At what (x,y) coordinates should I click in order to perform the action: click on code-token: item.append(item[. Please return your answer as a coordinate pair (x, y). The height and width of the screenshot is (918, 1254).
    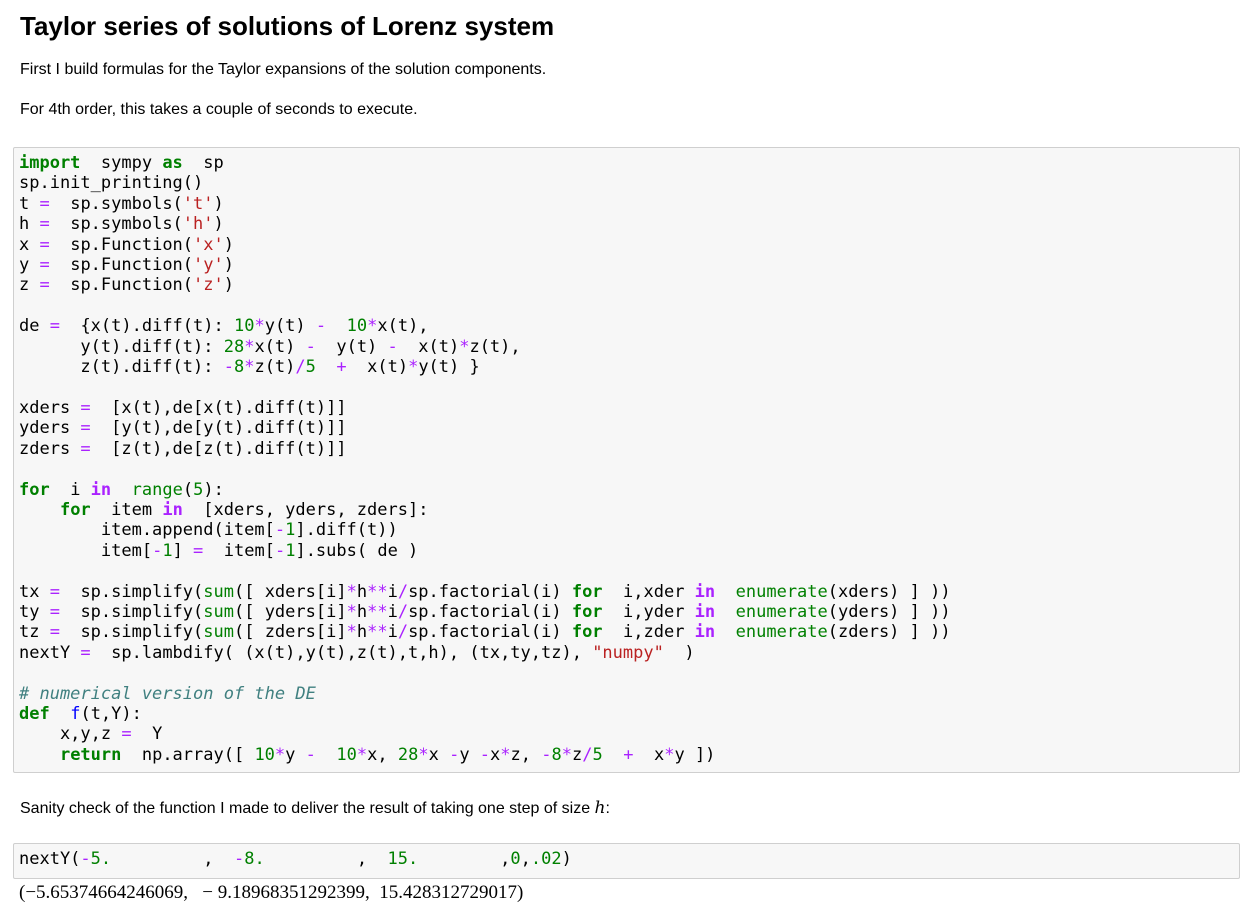
    Looking at the image, I should click on (147, 530).